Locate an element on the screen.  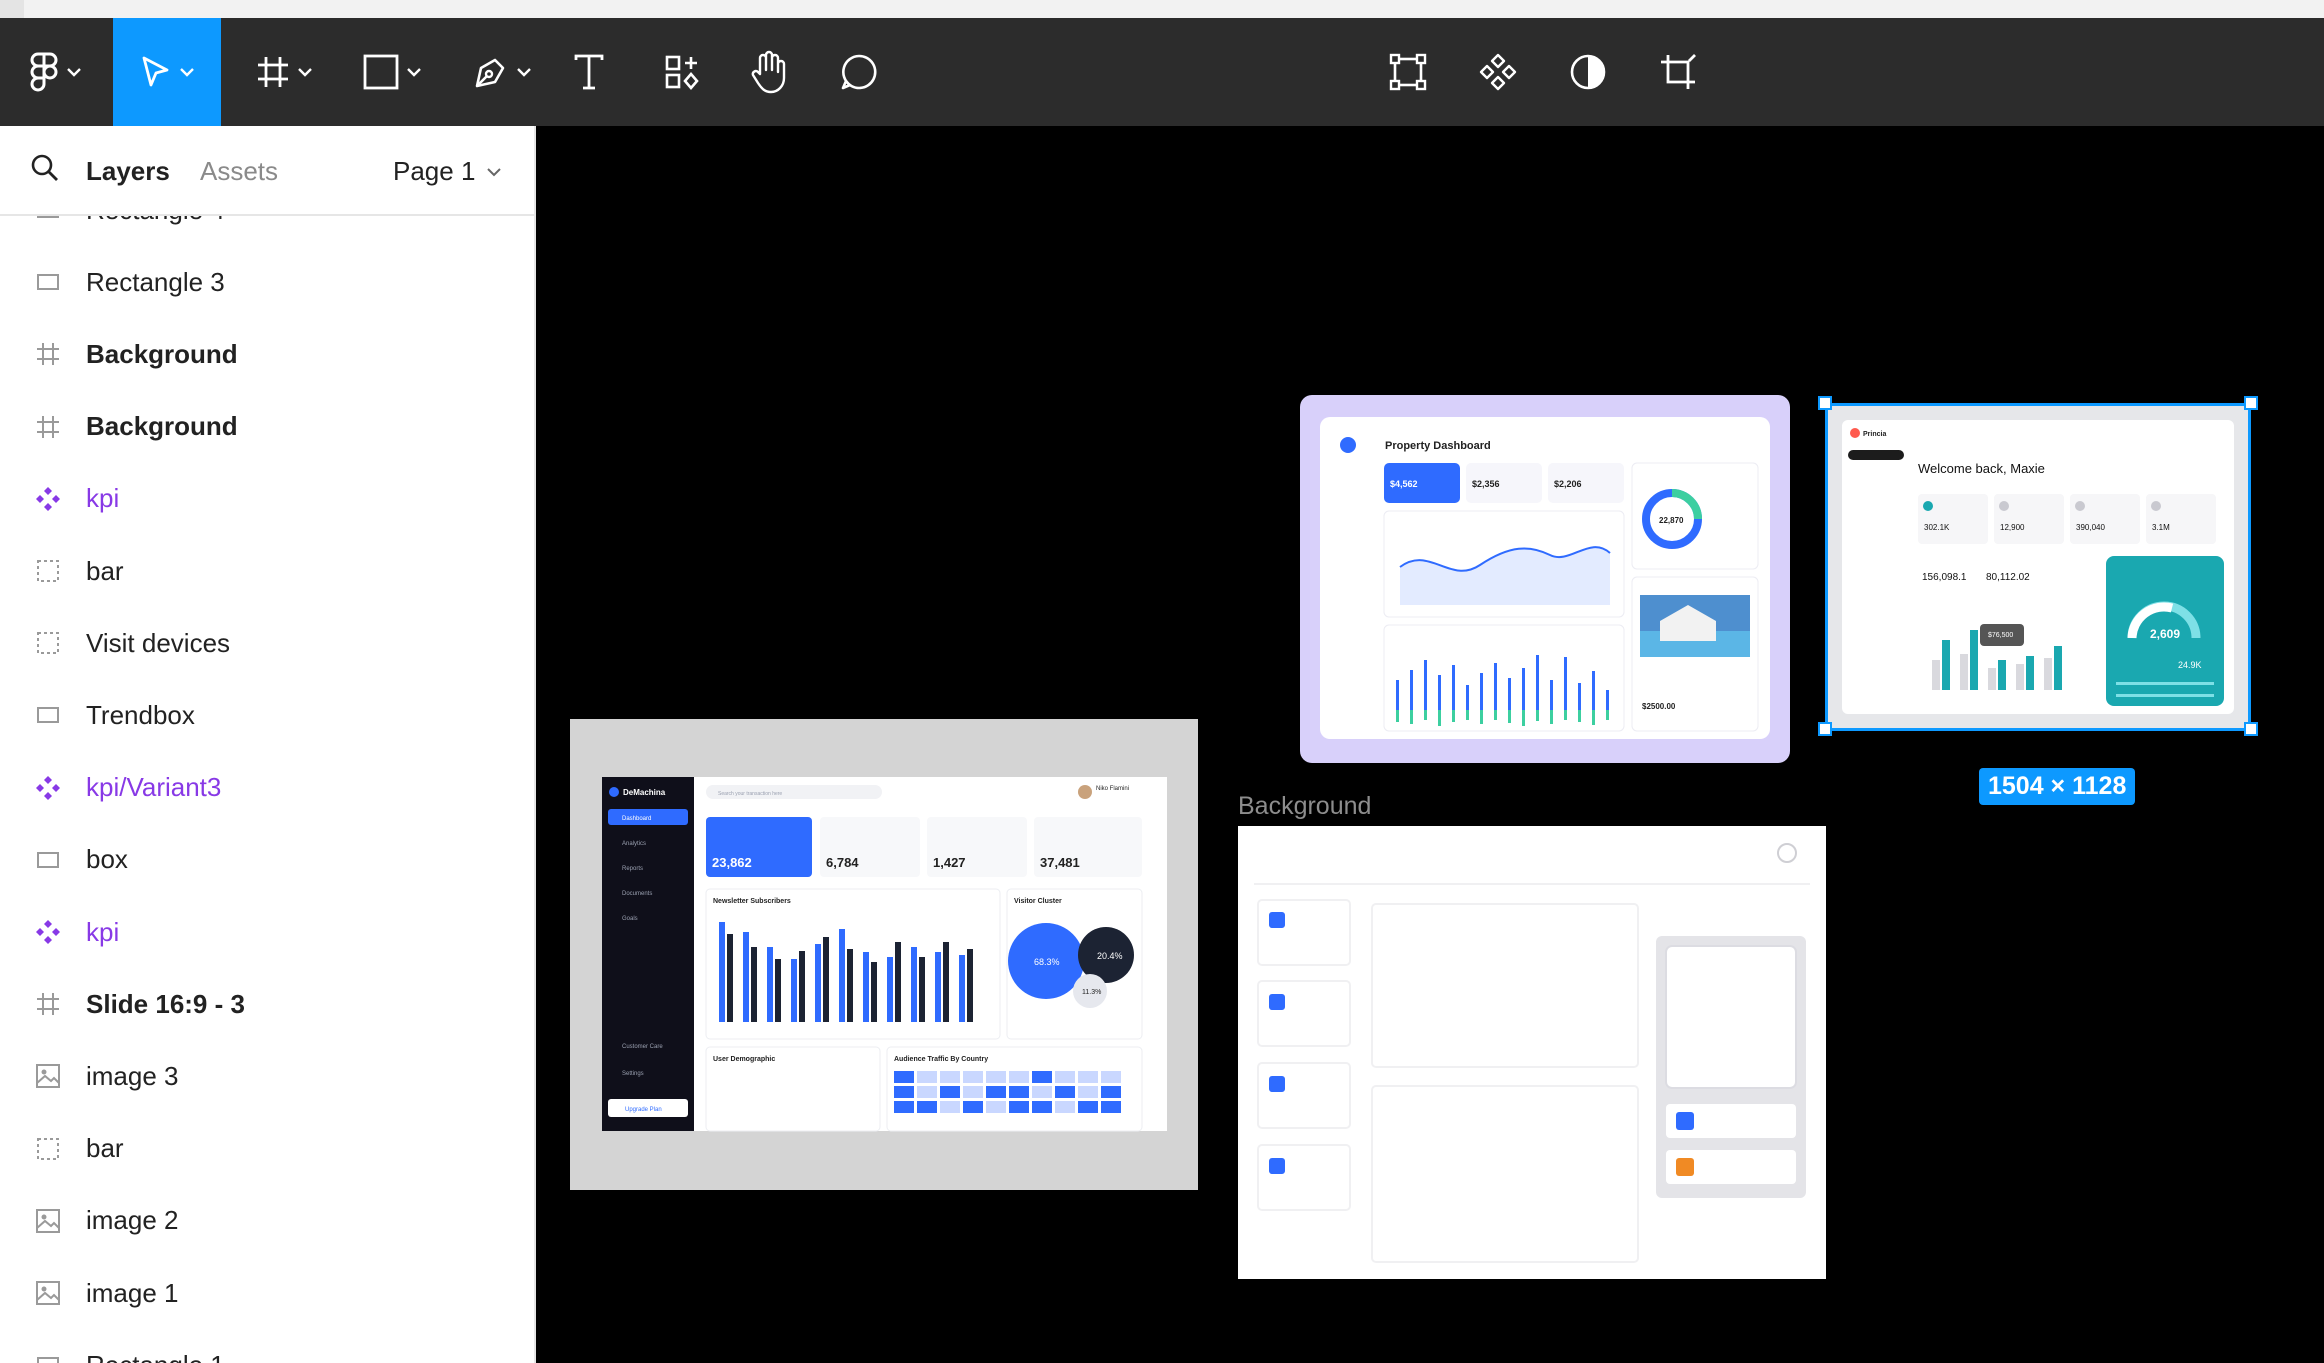
layer-row: Rectangle 3 is located at coordinates (267, 282).